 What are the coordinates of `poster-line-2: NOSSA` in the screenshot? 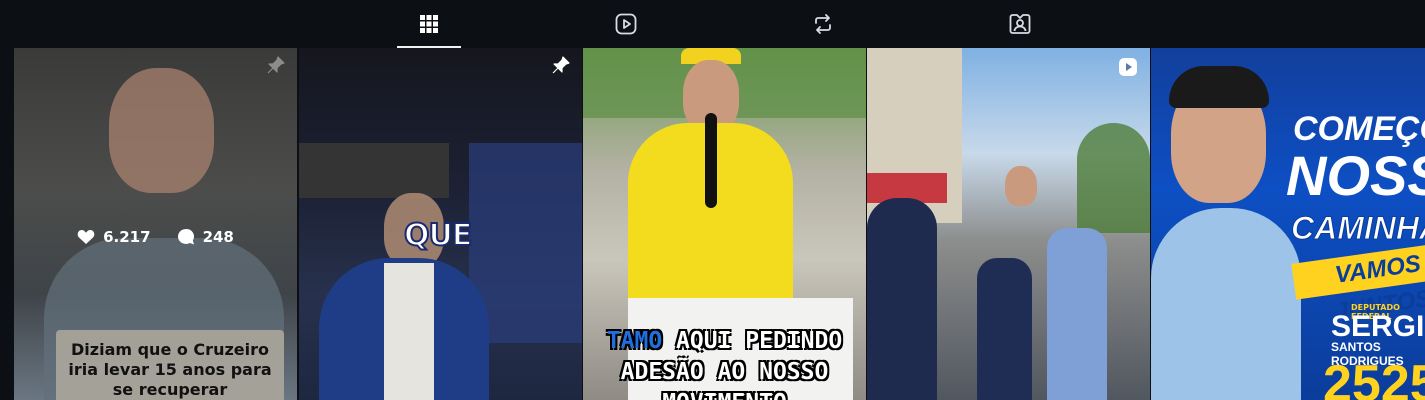 It's located at (1355, 175).